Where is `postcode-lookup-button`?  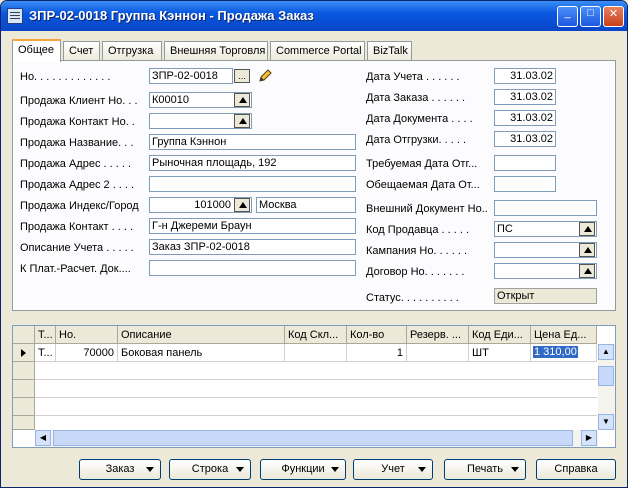
postcode-lookup-button is located at coordinates (242, 205).